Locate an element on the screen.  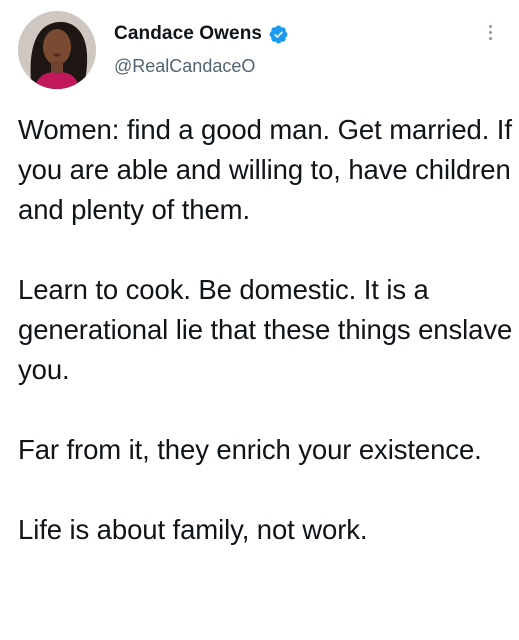
author-handle: @RealCandaceO is located at coordinates (184, 66).